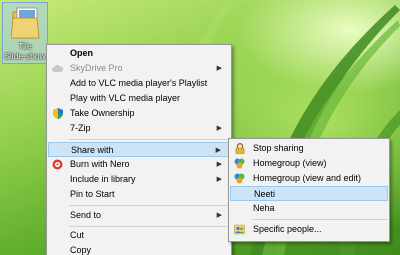 The image size is (400, 255). Describe the element at coordinates (102, 113) in the screenshot. I see `menu-item-label: Take Ownership` at that location.